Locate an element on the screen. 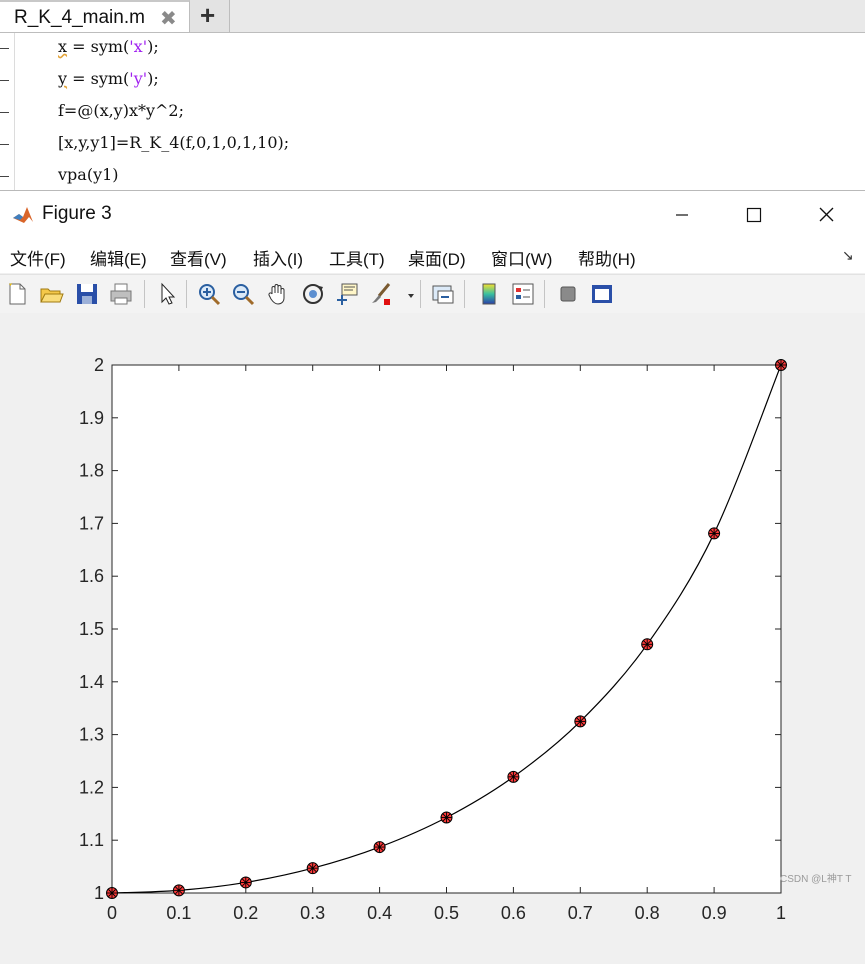  colorbar-icon is located at coordinates (489, 294).